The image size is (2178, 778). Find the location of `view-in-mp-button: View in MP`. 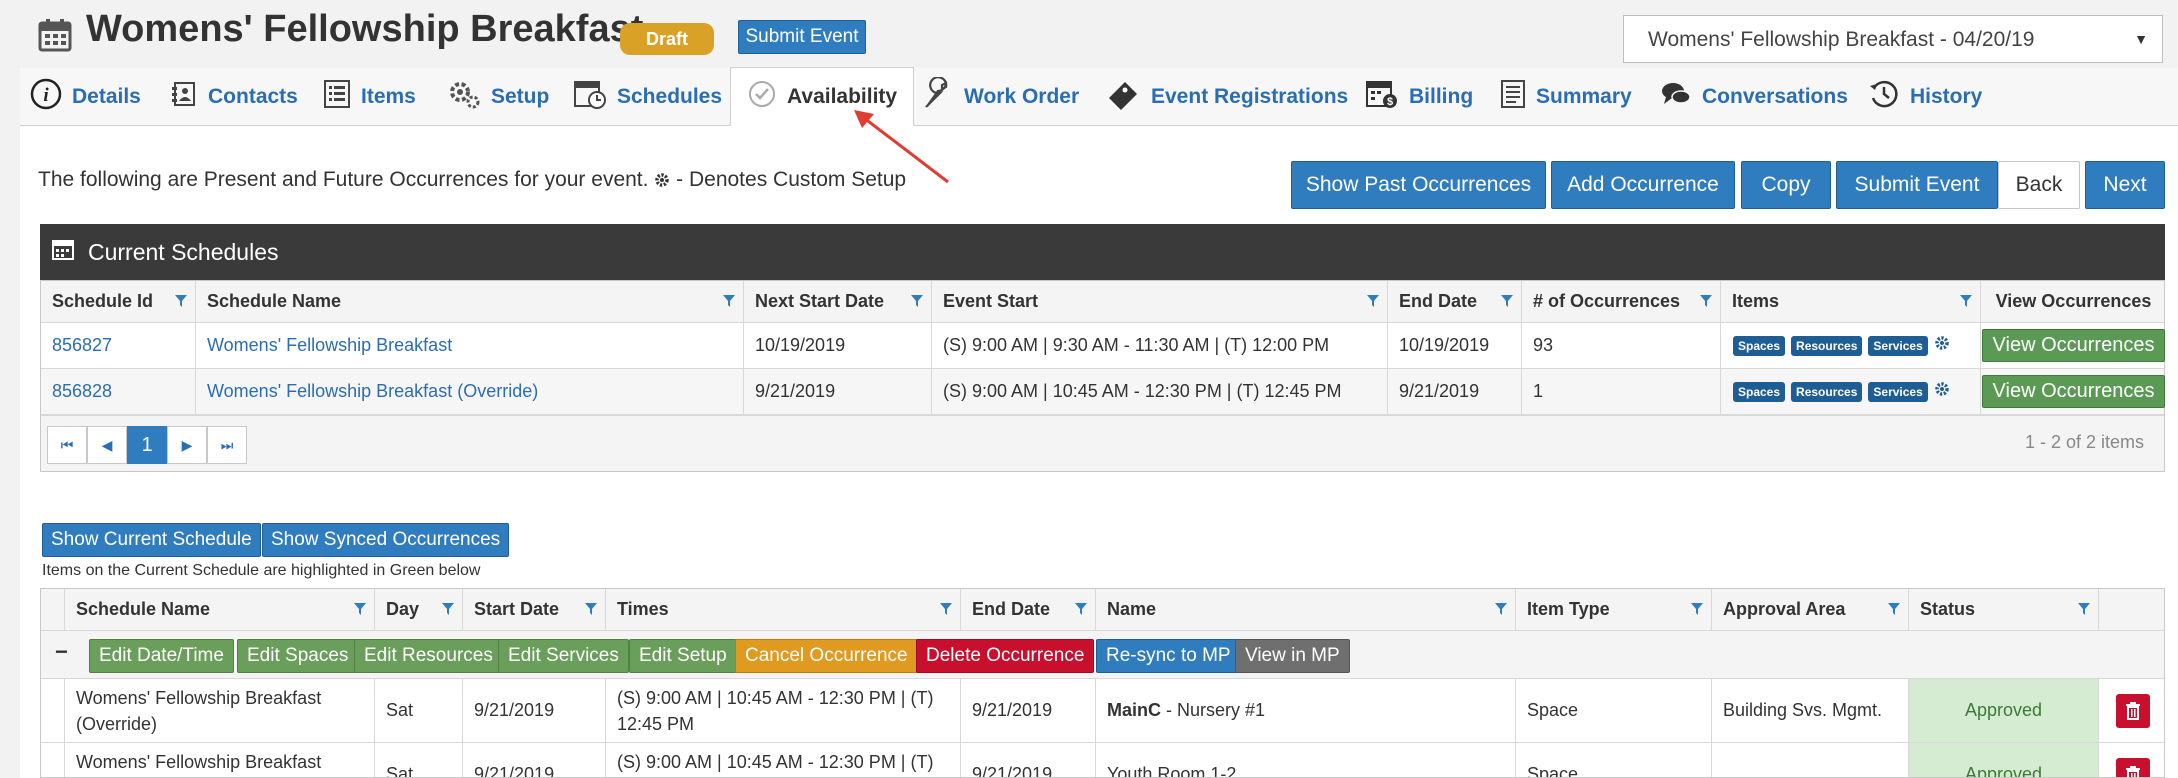

view-in-mp-button: View in MP is located at coordinates (1292, 656).